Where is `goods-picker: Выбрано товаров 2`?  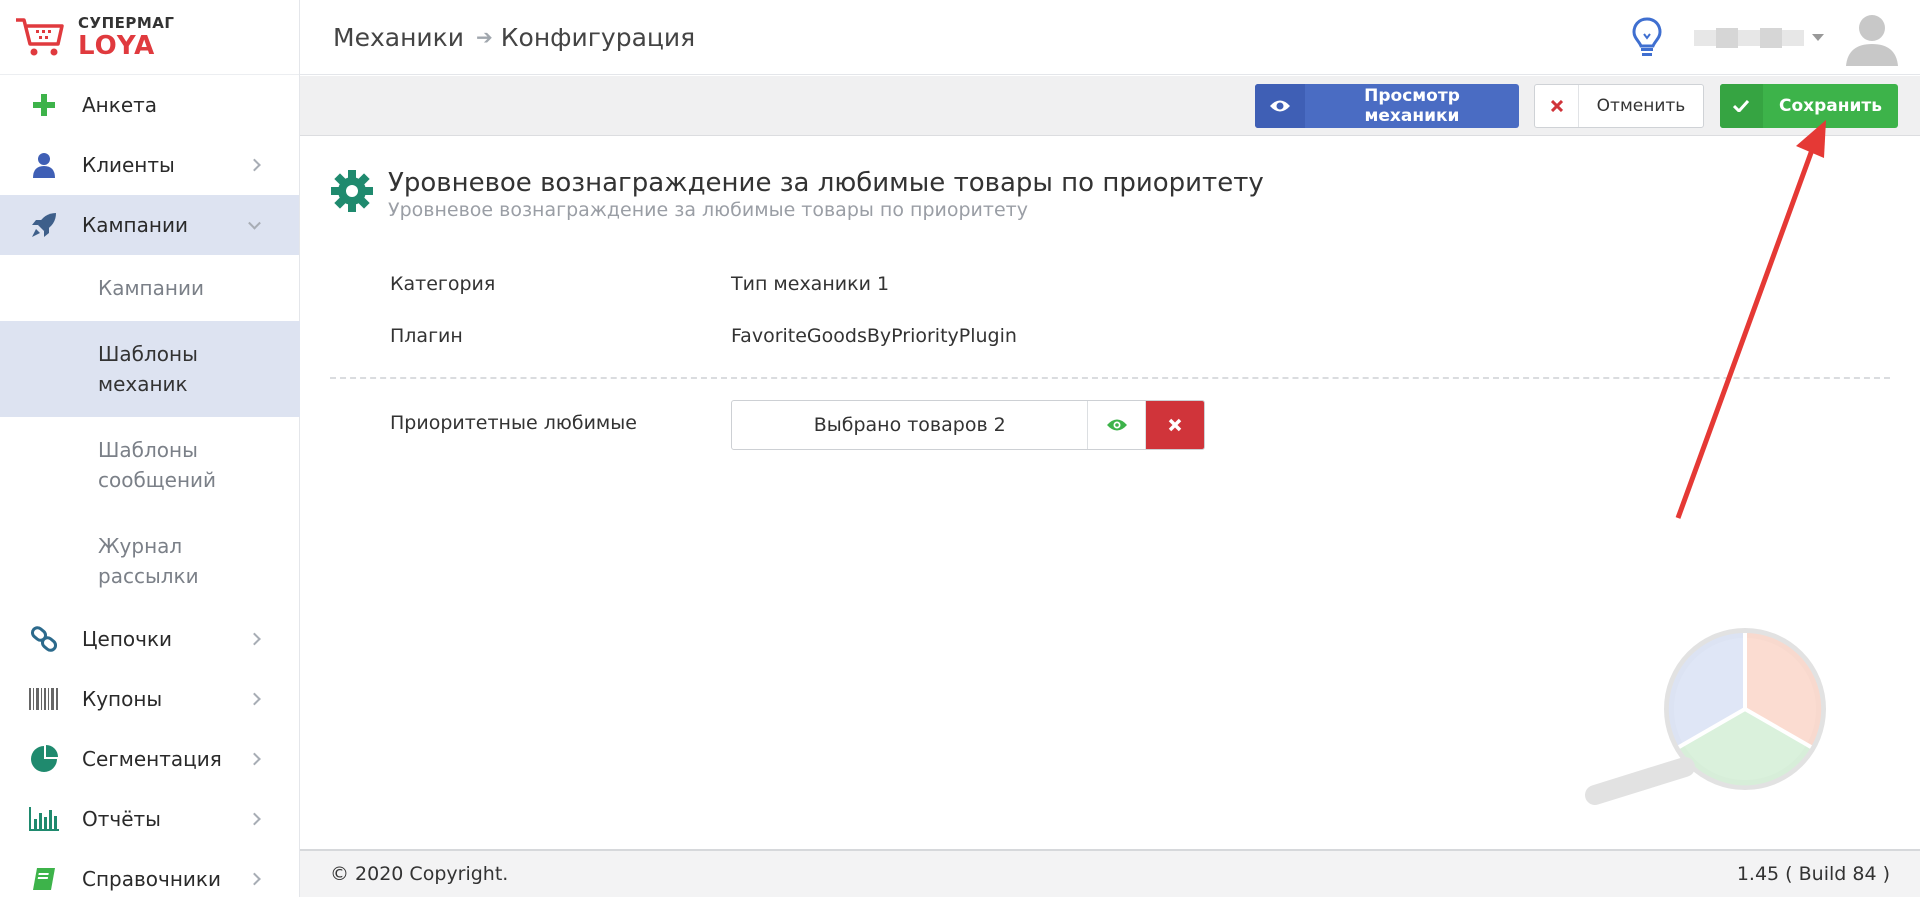 goods-picker: Выбрано товаров 2 is located at coordinates (968, 425).